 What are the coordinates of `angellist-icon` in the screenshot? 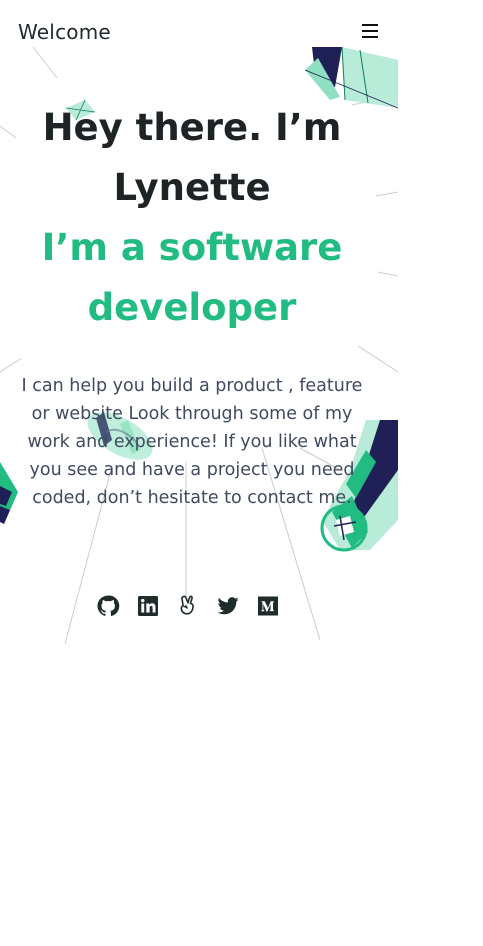 It's located at (187, 605).